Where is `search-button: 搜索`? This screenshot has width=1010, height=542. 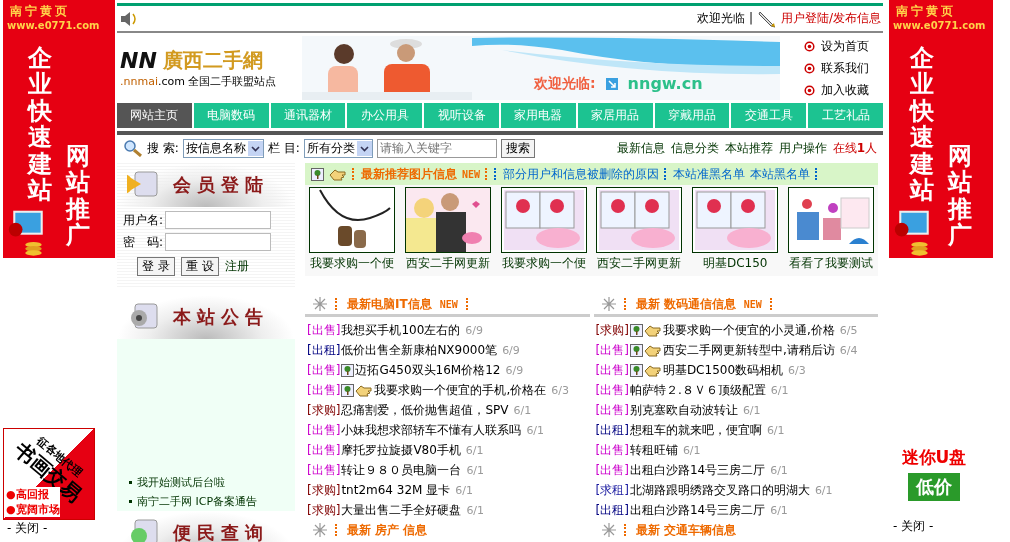
search-button: 搜索 is located at coordinates (517, 148).